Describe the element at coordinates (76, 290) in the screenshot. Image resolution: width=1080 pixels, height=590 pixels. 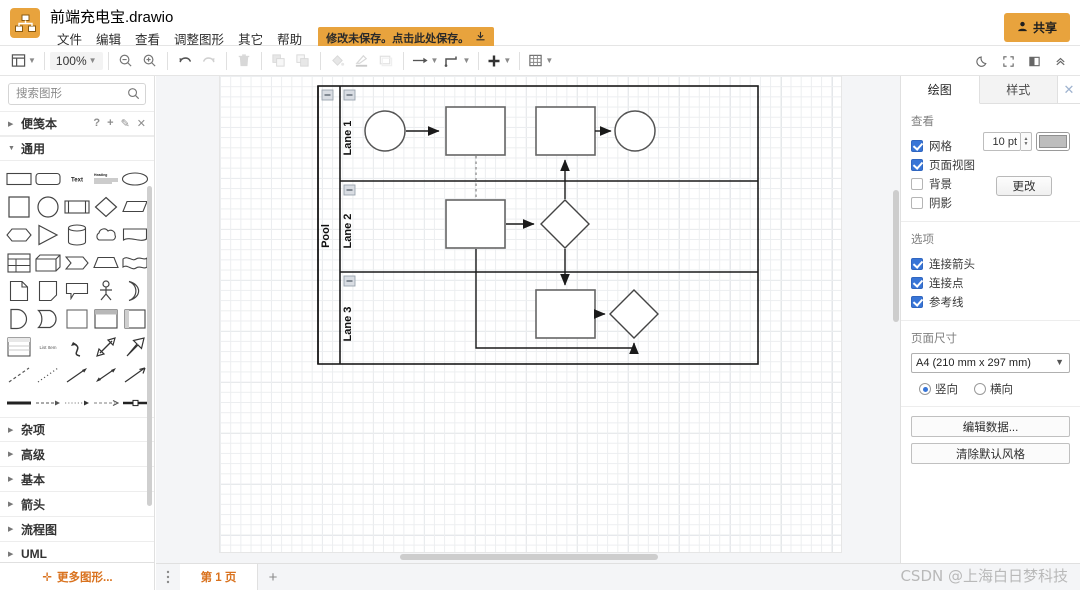
I see `shape-callout` at that location.